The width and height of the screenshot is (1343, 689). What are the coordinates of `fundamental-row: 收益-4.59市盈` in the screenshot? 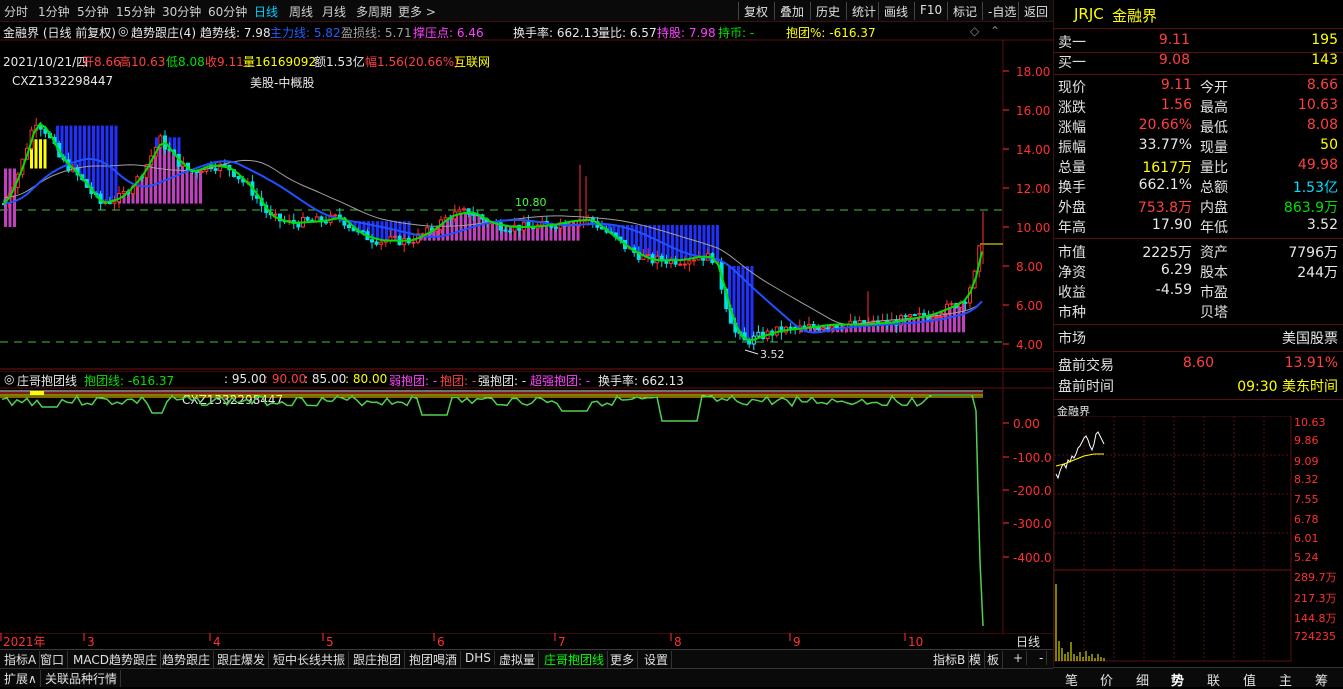 It's located at (1198, 292).